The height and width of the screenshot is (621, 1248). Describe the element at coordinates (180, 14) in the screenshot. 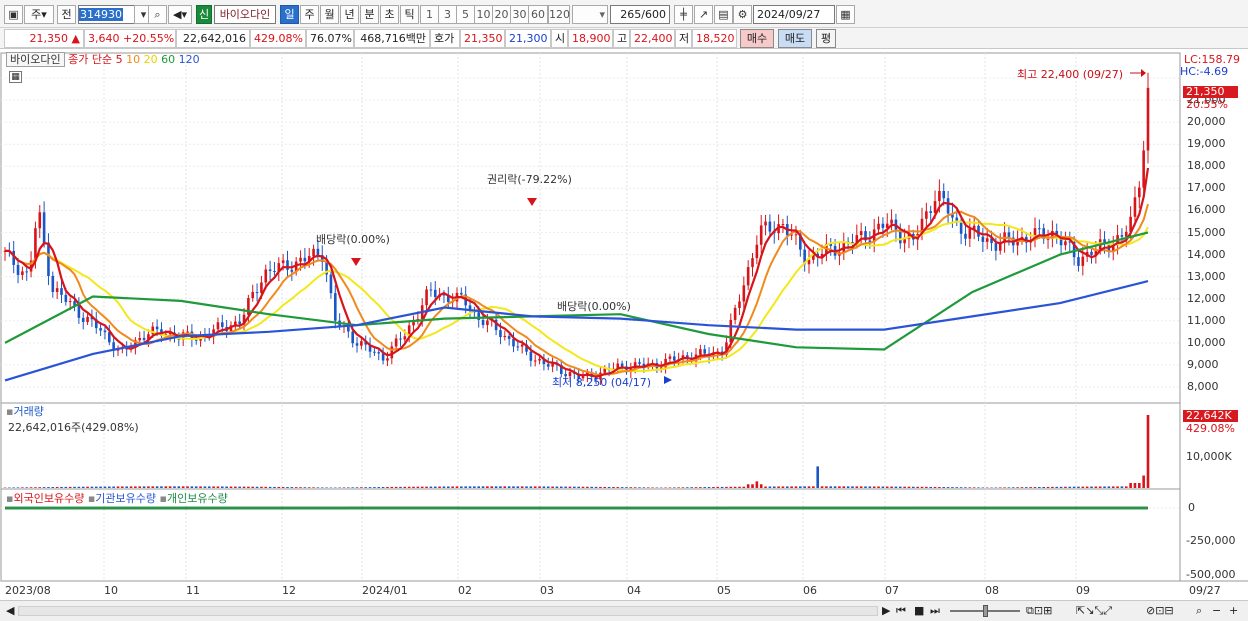

I see `speaker-icon: ◀▾` at that location.